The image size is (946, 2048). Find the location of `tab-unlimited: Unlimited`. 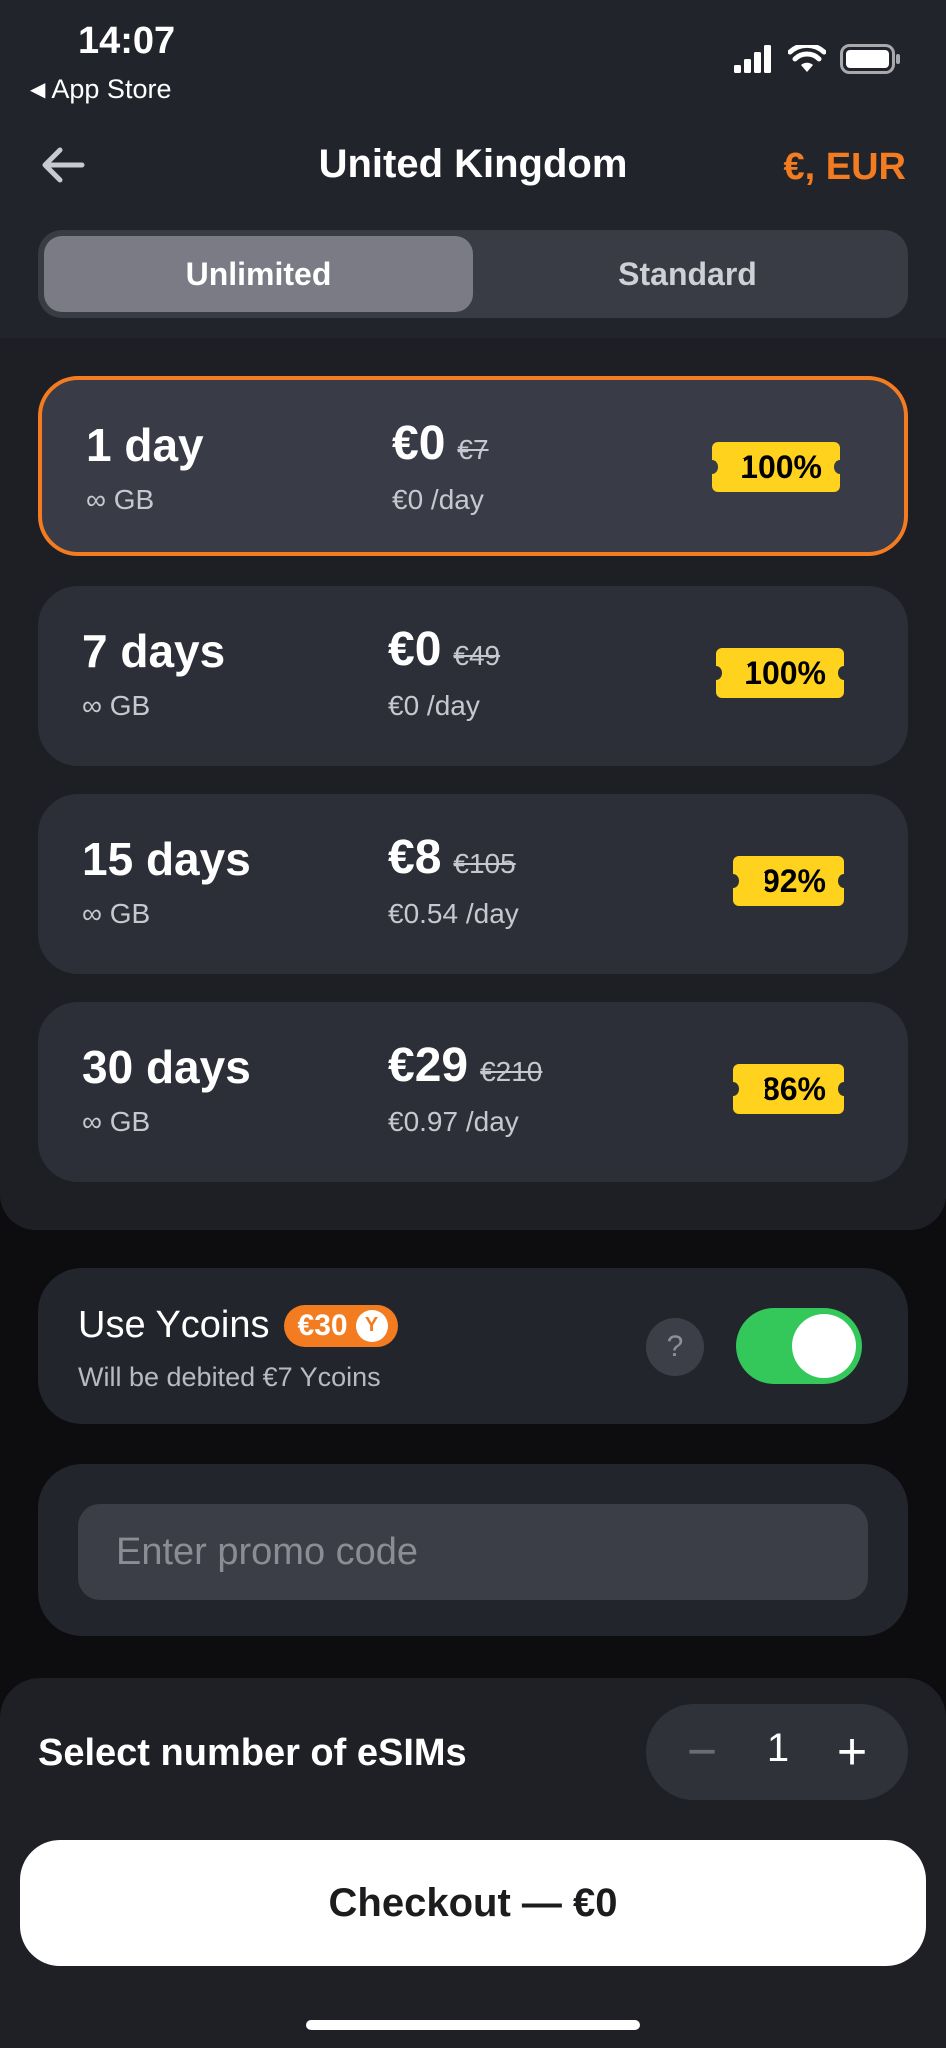

tab-unlimited: Unlimited is located at coordinates (258, 274).